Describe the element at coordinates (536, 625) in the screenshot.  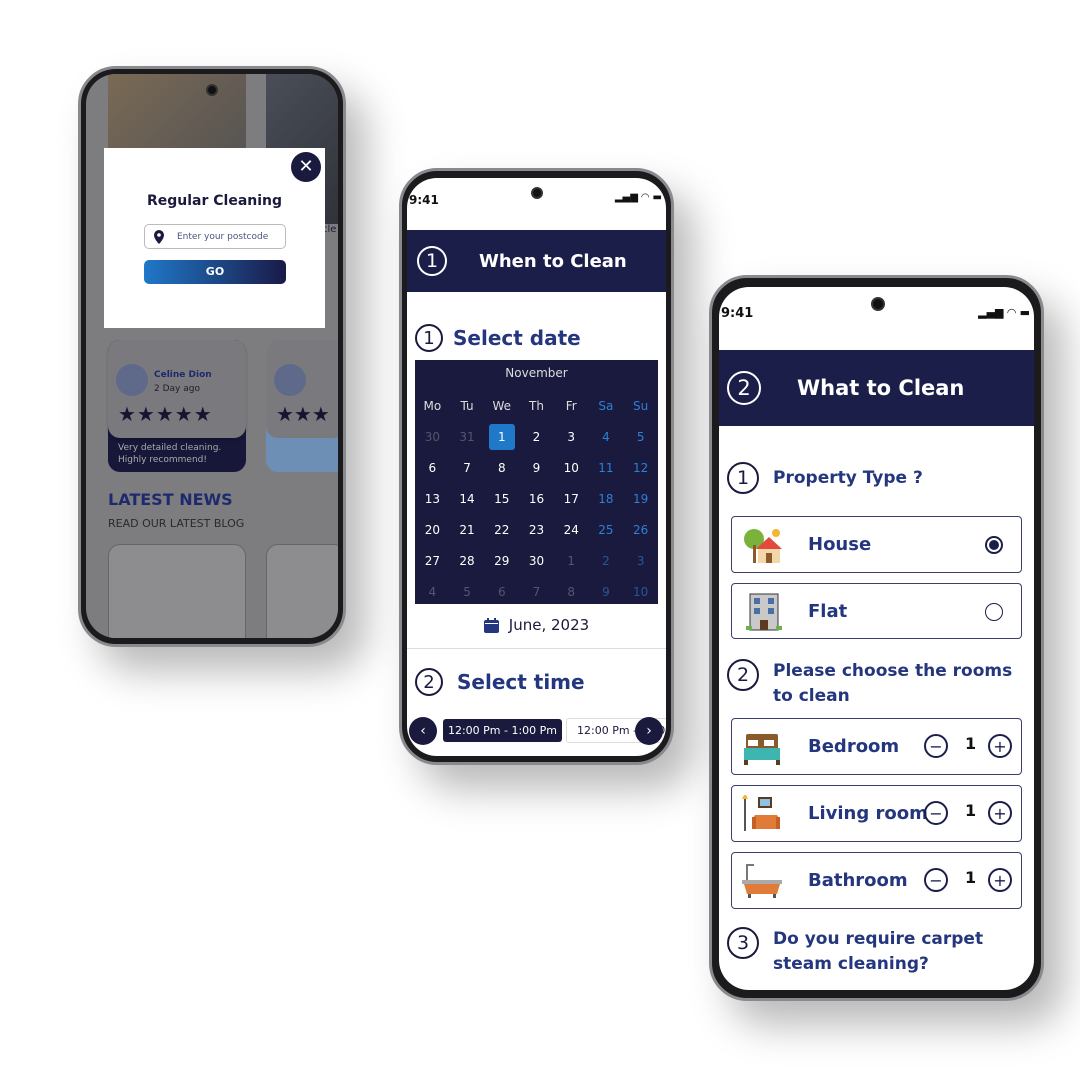
I see `month-year-picker: June, 2023` at that location.